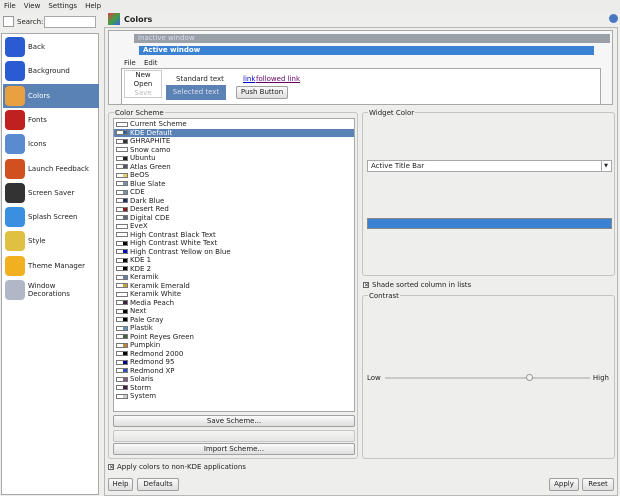  Describe the element at coordinates (234, 124) in the screenshot. I see `scheme-list-item: Current Scheme` at that location.